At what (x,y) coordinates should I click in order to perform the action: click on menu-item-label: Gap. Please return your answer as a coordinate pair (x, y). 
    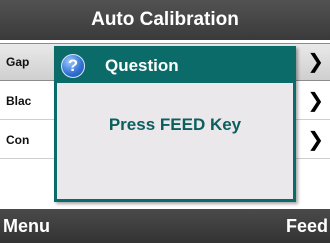
    Looking at the image, I should click on (18, 62).